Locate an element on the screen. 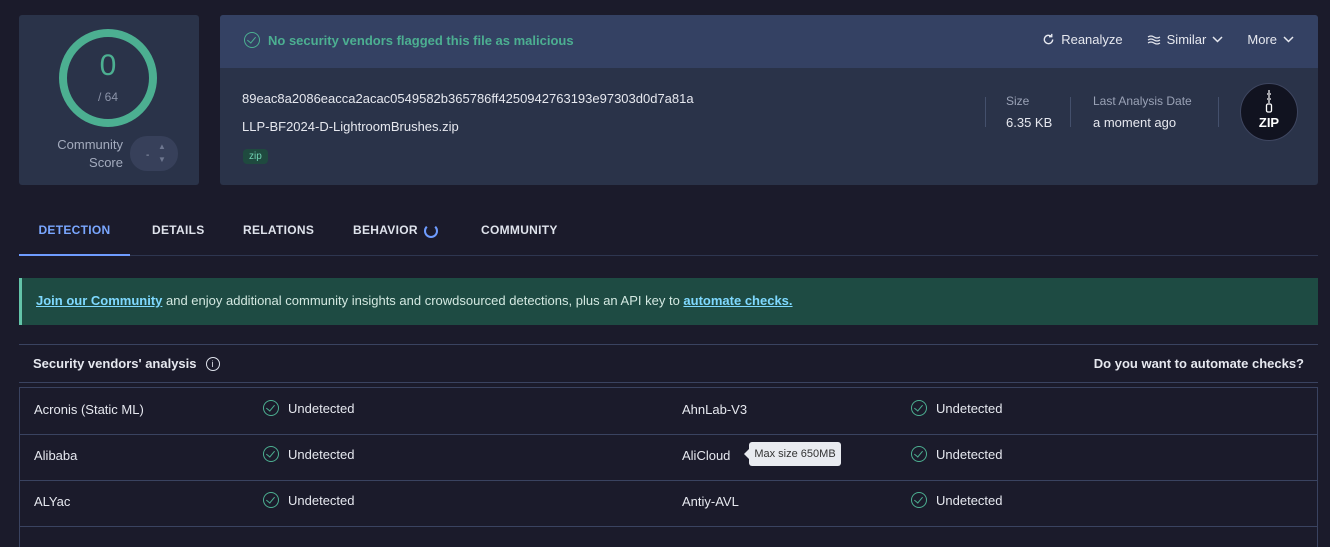 The height and width of the screenshot is (547, 1330). date-value: a moment ago is located at coordinates (1135, 122).